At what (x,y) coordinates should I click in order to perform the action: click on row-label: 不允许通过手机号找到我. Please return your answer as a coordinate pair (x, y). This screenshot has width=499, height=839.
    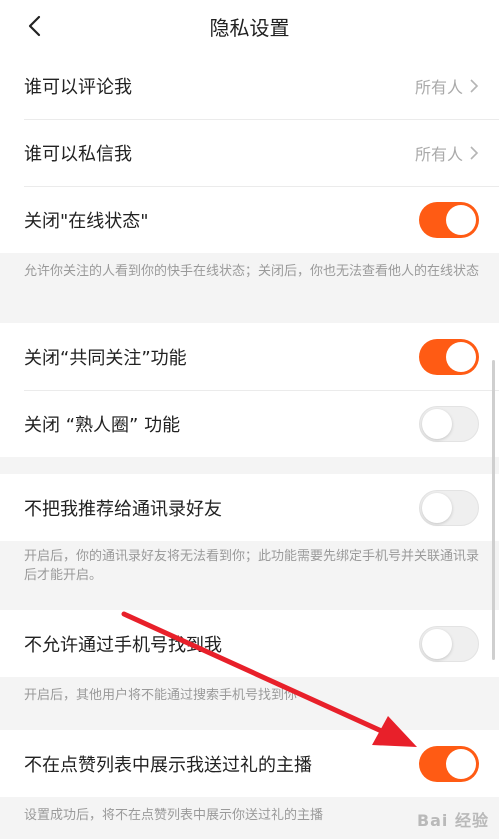
    Looking at the image, I should click on (123, 645).